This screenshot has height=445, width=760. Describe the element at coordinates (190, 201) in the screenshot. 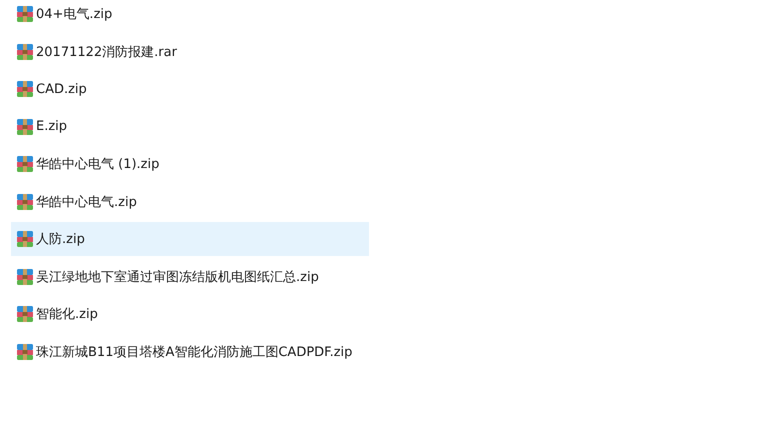

I see `file-item: 华皓中心电气.zip` at that location.